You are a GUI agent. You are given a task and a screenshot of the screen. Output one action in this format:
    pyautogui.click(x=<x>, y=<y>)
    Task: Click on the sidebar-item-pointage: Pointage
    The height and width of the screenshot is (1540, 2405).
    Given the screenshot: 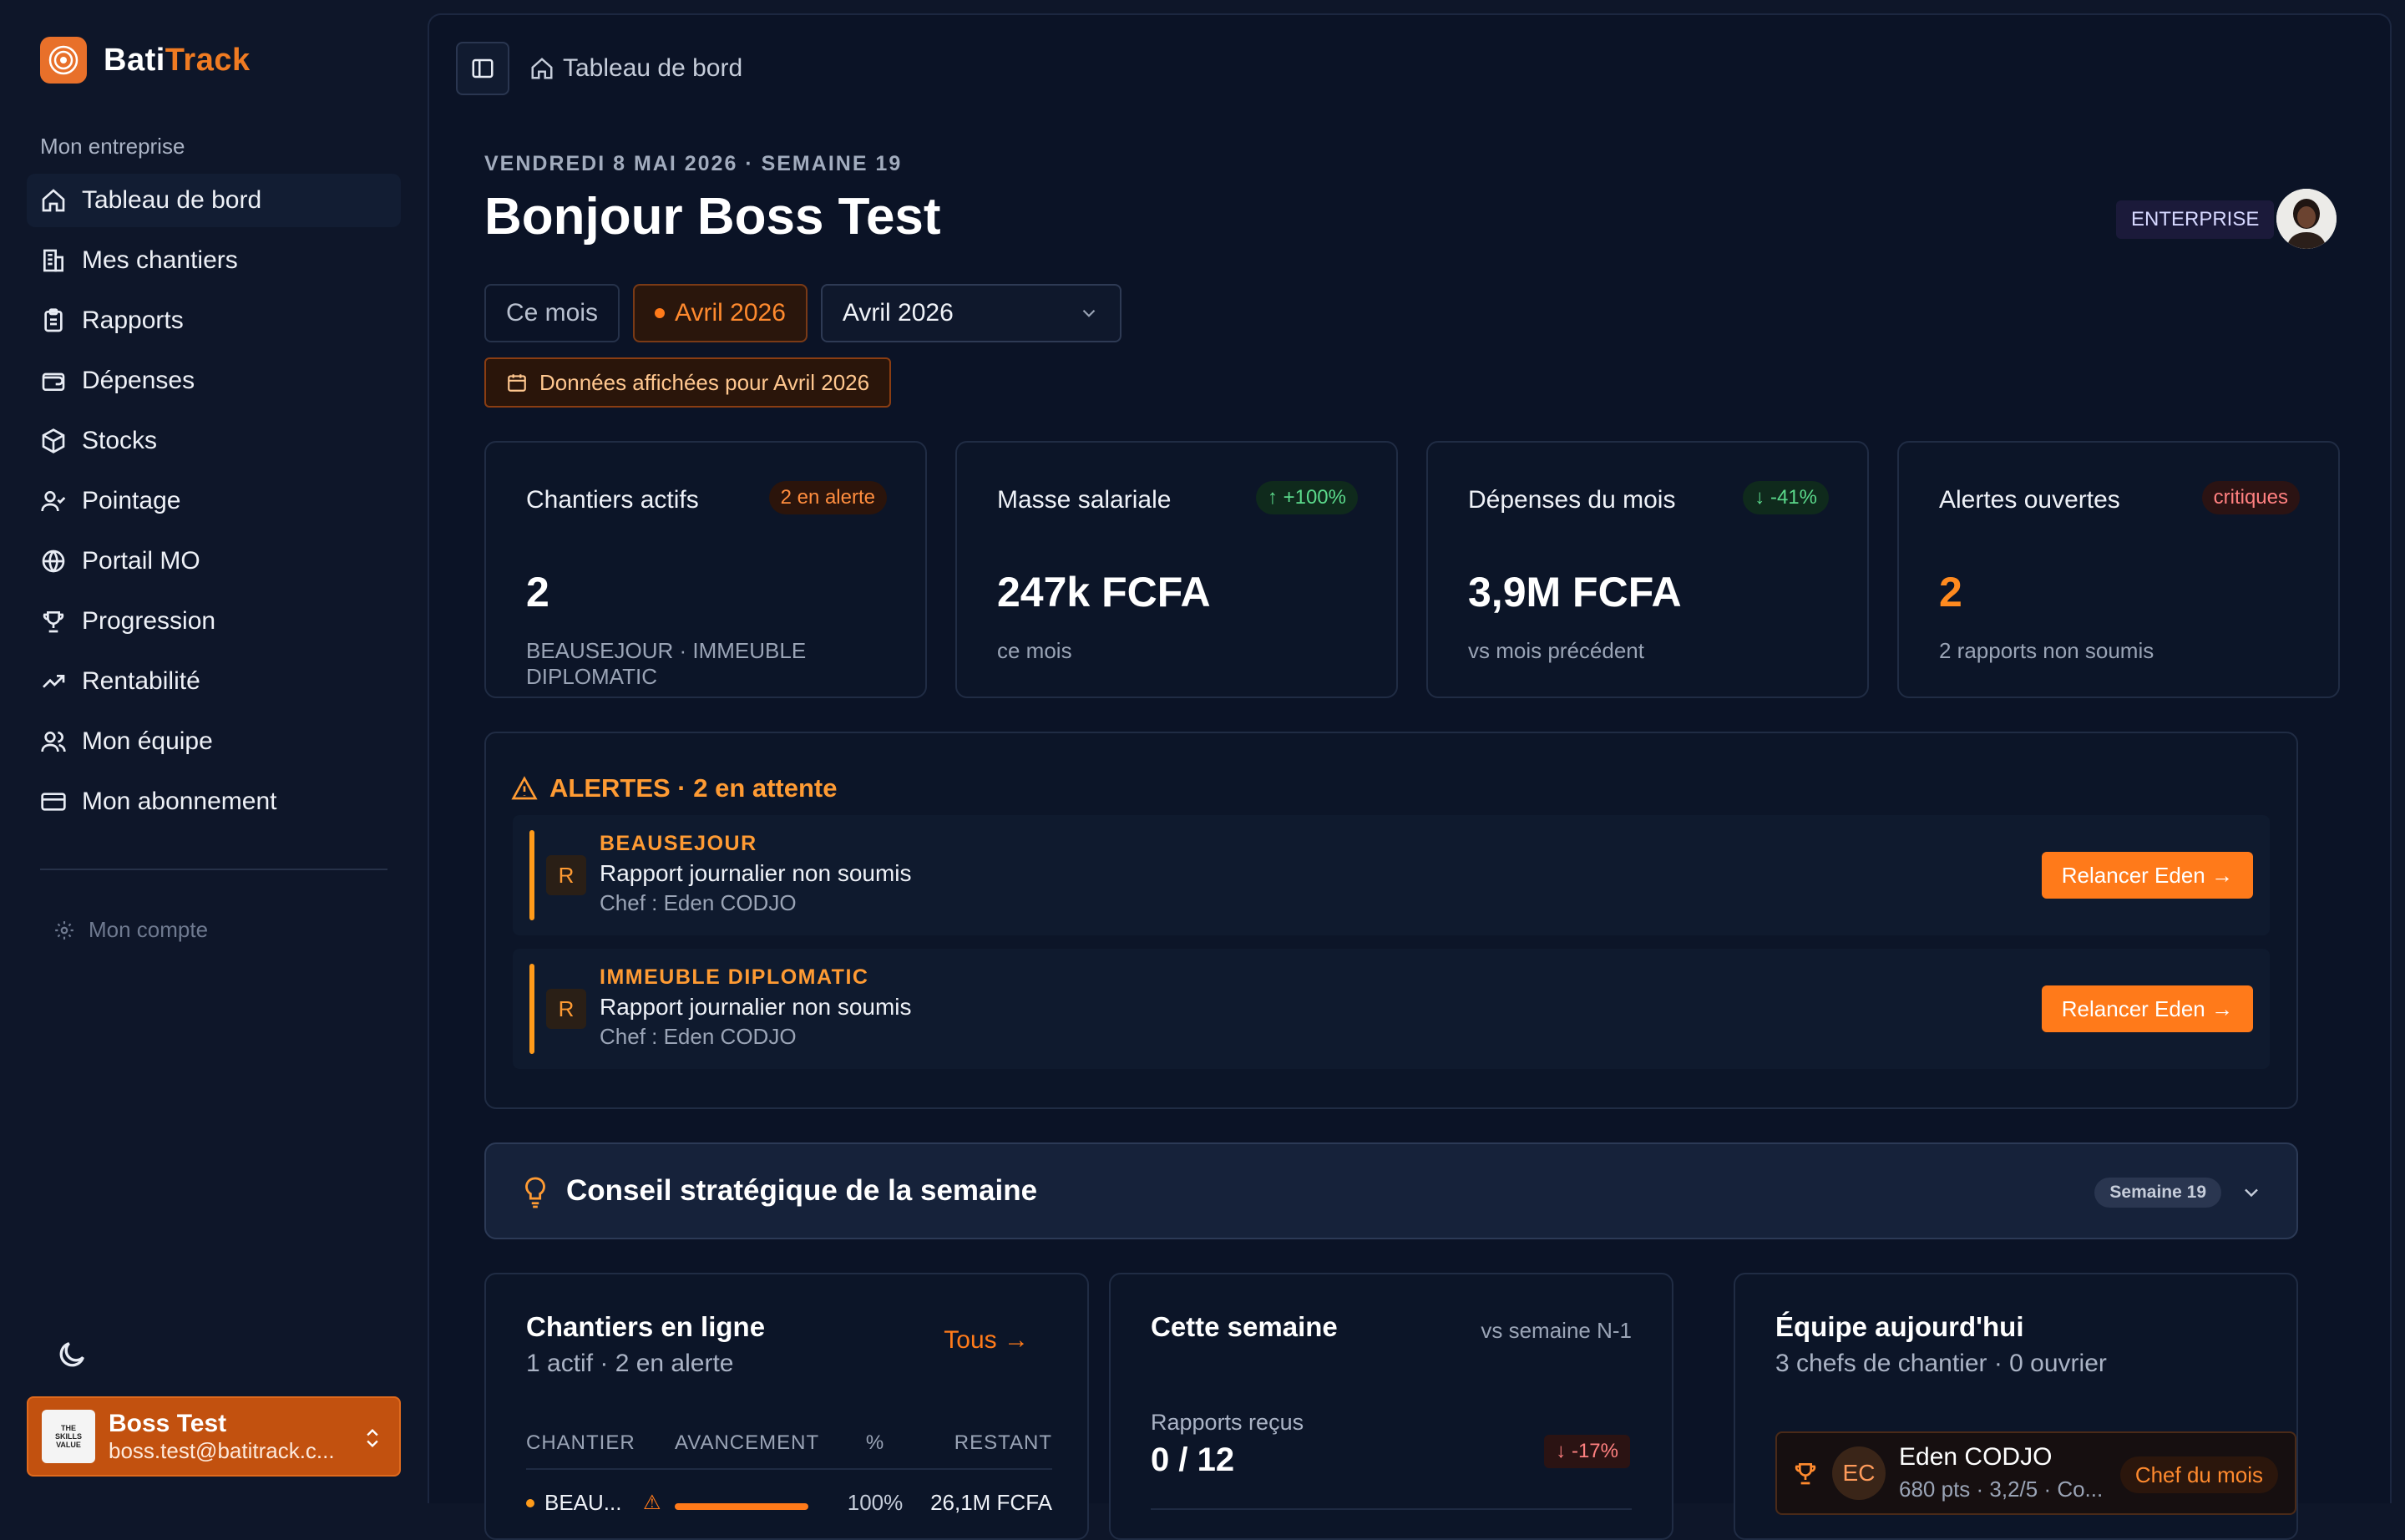 What is the action you would take?
    pyautogui.click(x=214, y=501)
    